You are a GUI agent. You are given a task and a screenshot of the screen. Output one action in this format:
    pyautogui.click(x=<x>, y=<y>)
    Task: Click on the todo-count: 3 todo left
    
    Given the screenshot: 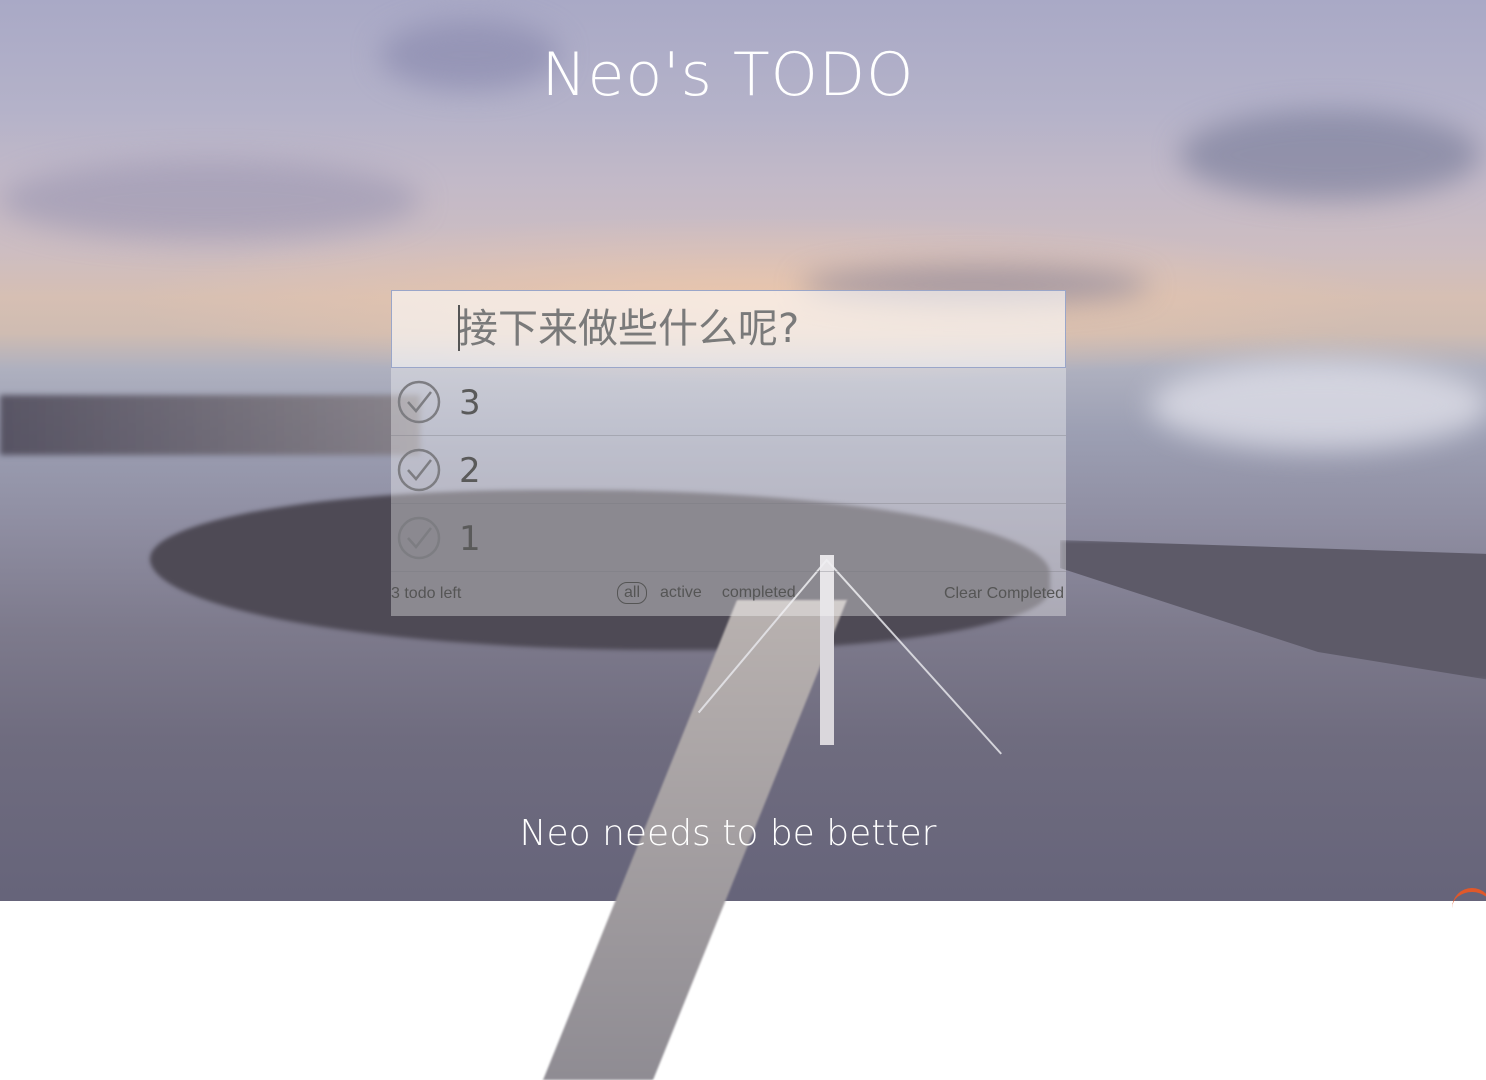 What is the action you would take?
    pyautogui.click(x=426, y=593)
    